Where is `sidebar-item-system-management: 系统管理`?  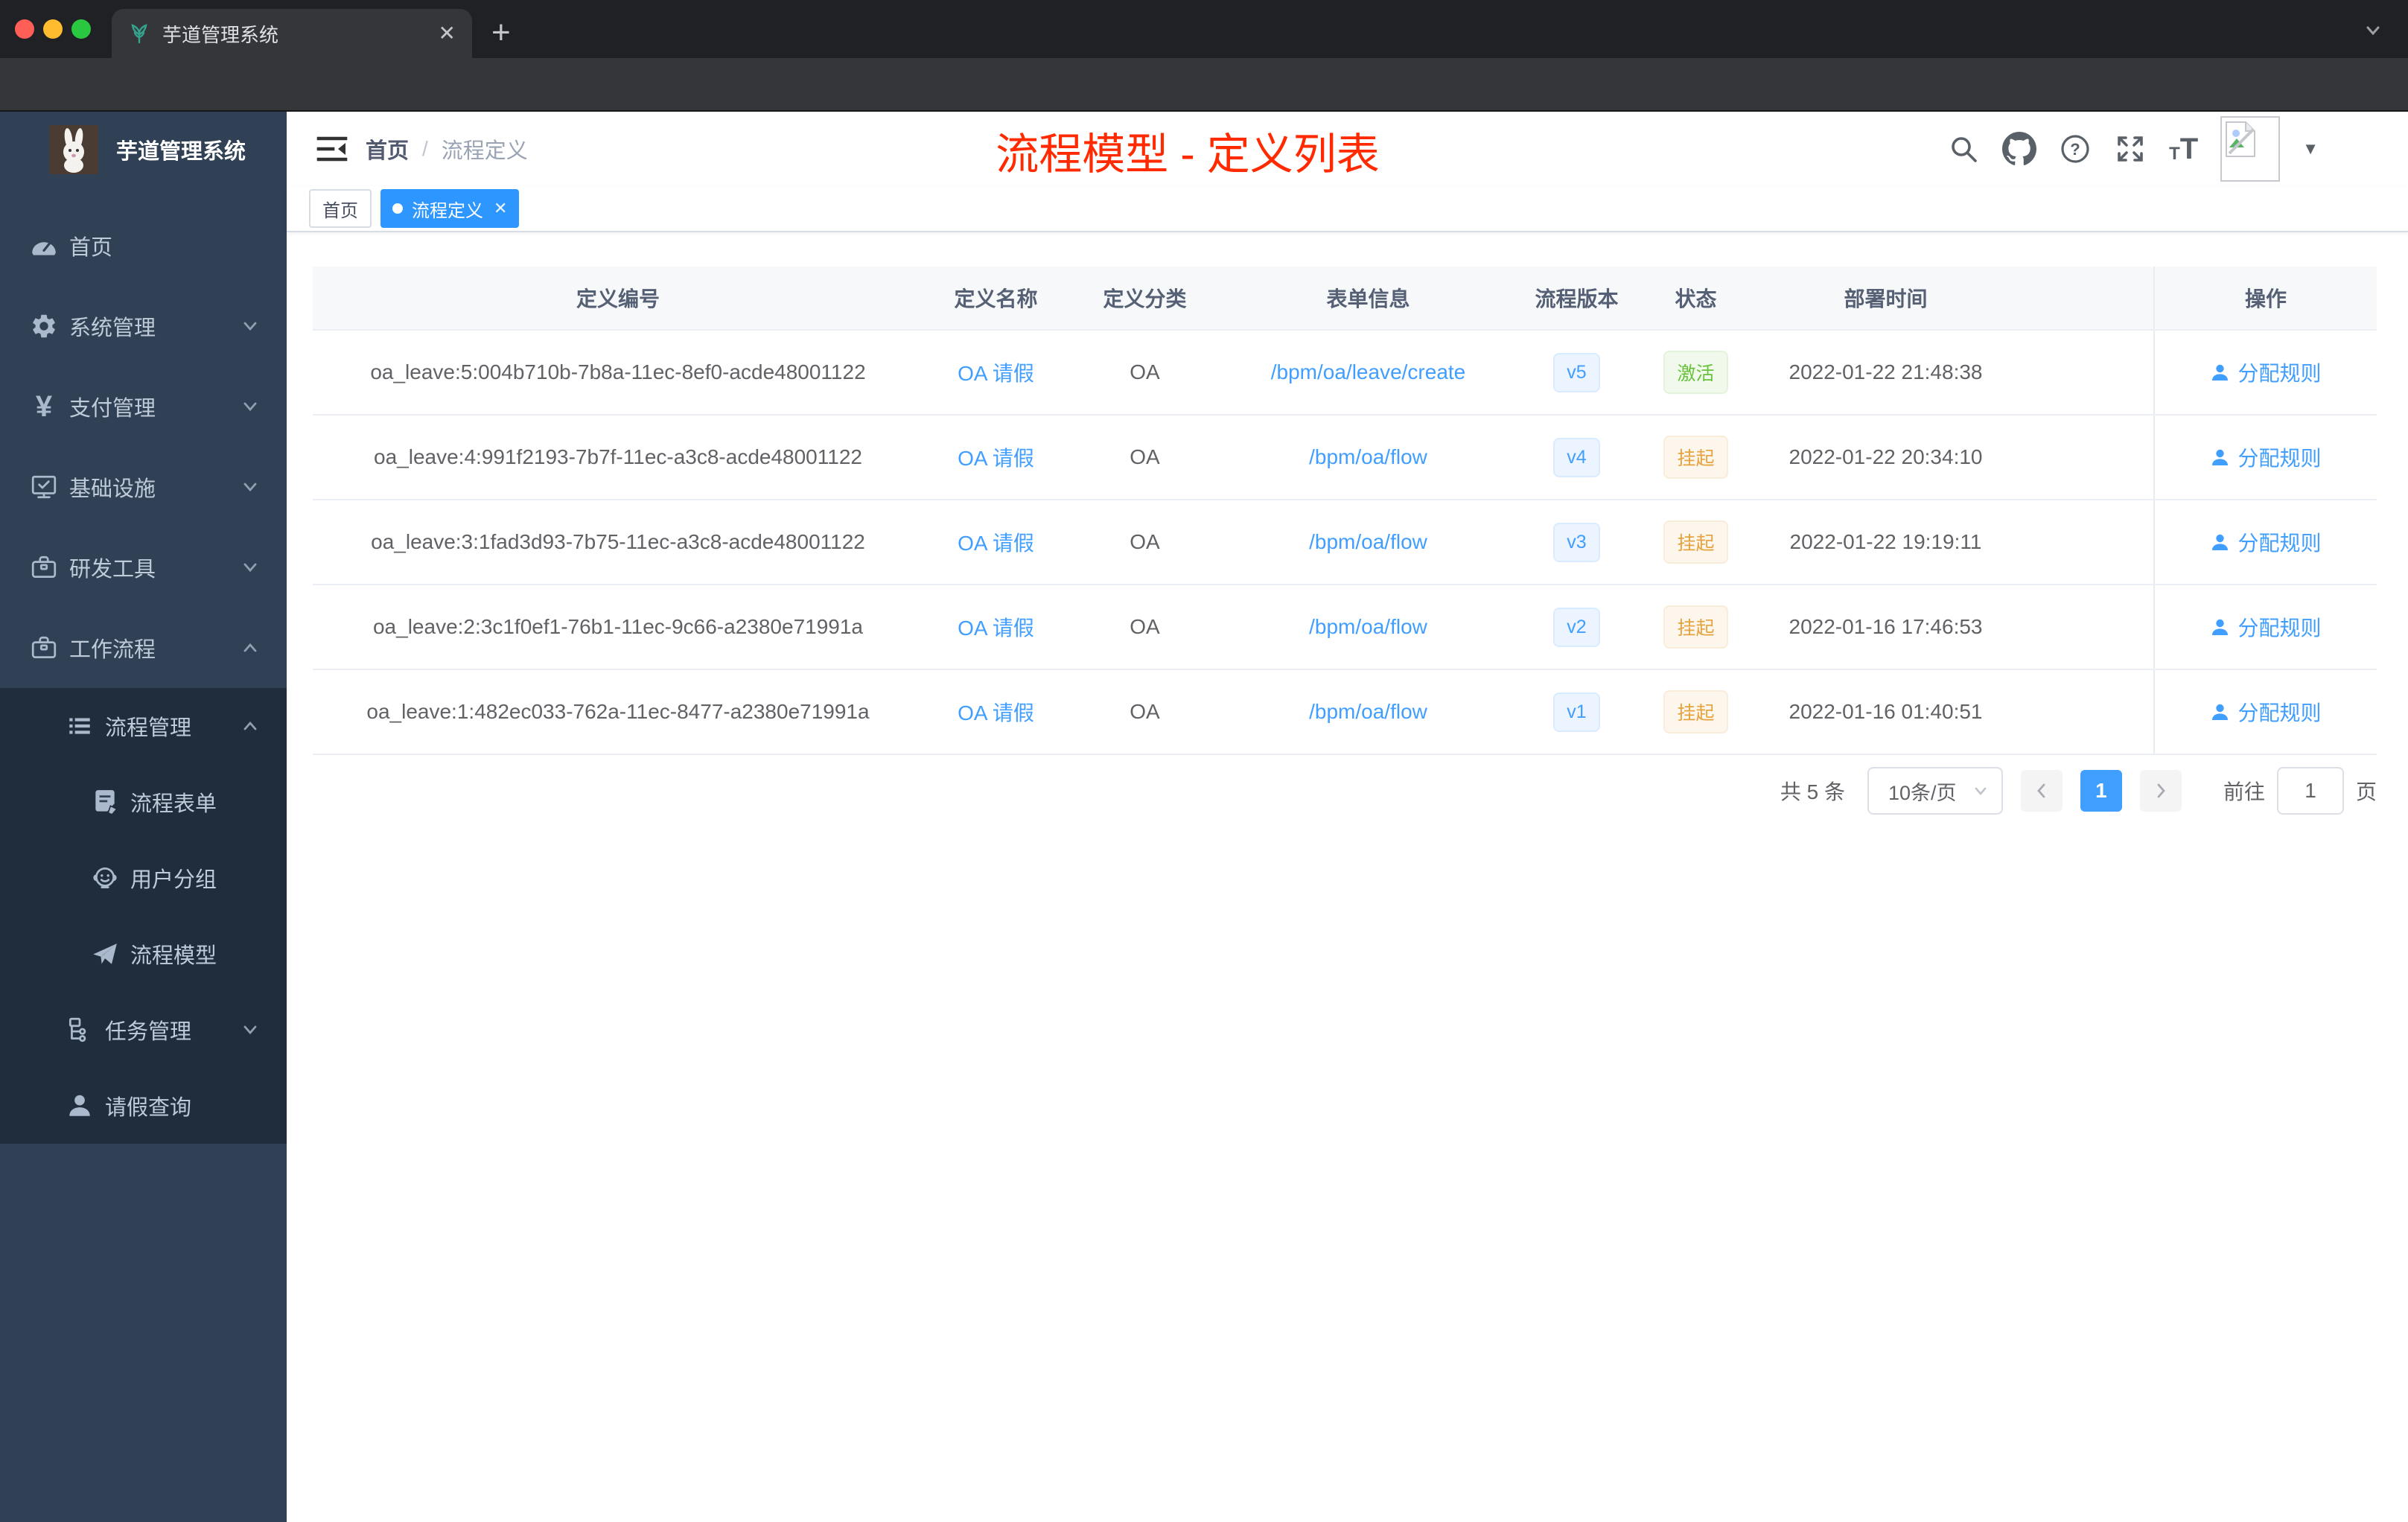
sidebar-item-system-management: 系统管理 is located at coordinates (143, 326).